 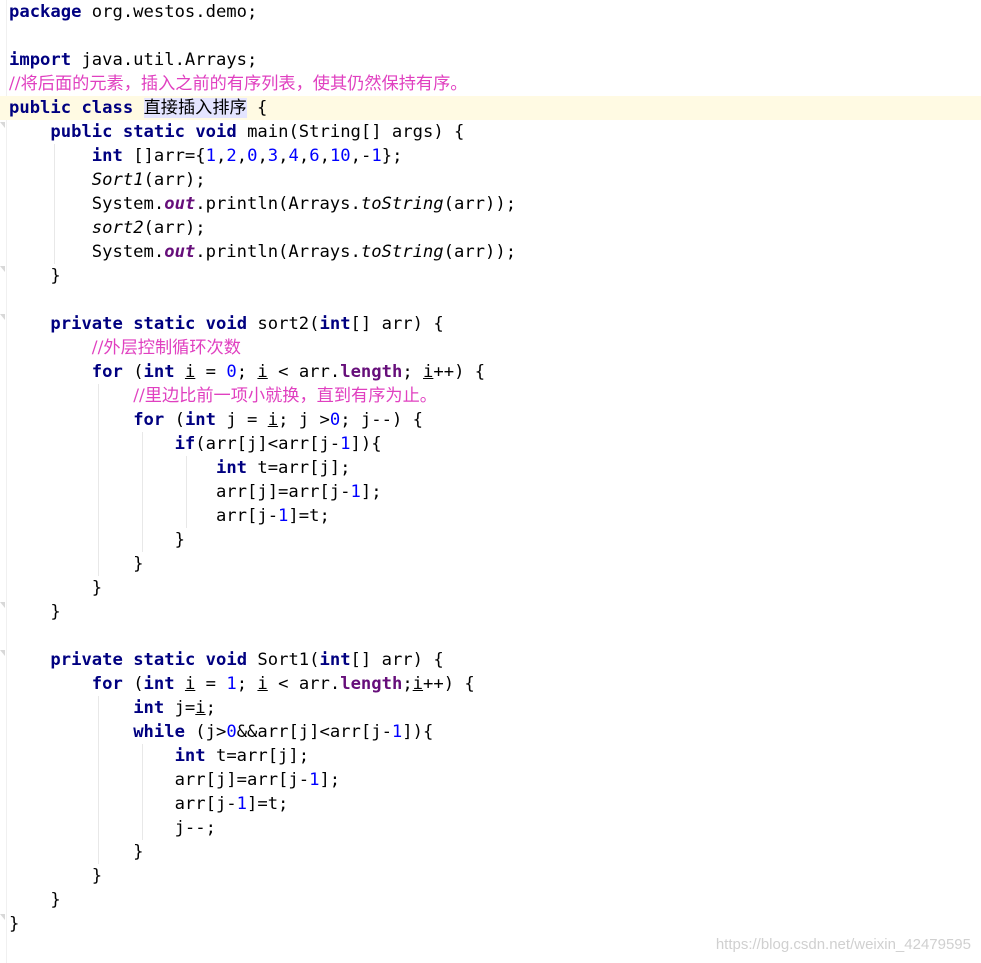 What do you see at coordinates (494, 828) in the screenshot?
I see `code-line-35: j--;` at bounding box center [494, 828].